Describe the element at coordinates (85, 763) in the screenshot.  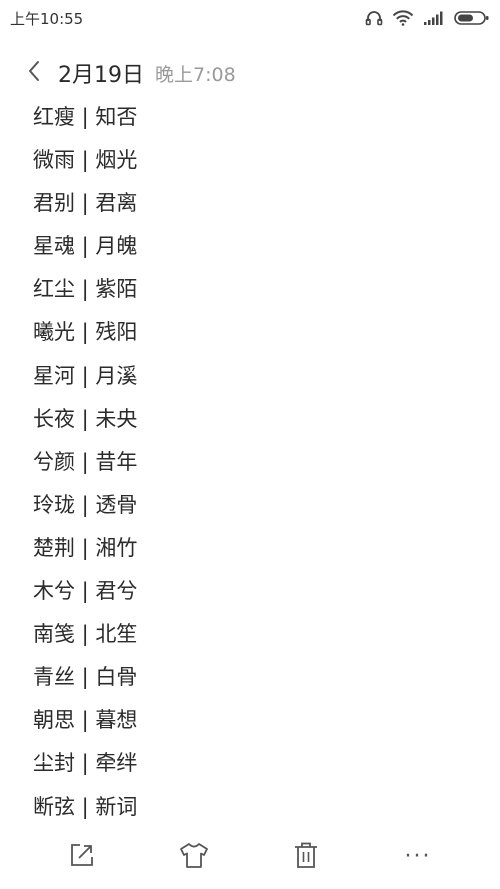
I see `note-line: 尘封 | 牵绊` at that location.